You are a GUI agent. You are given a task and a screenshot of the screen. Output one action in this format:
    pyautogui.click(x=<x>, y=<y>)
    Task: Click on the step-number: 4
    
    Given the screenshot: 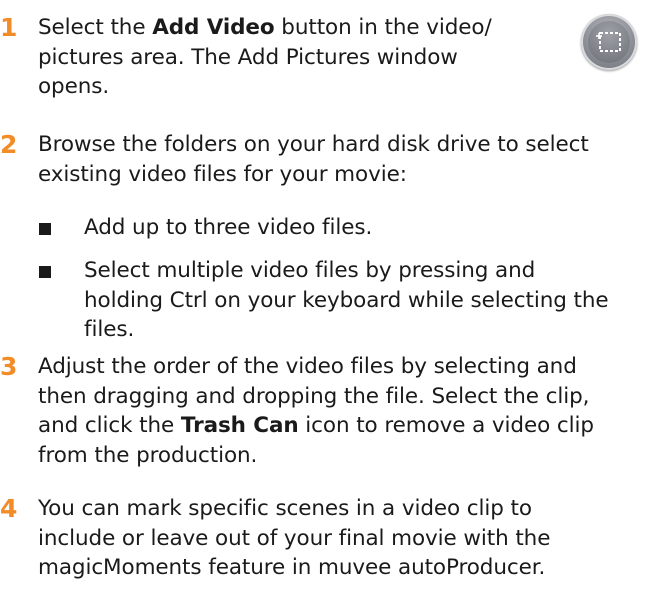 What is the action you would take?
    pyautogui.click(x=9, y=508)
    